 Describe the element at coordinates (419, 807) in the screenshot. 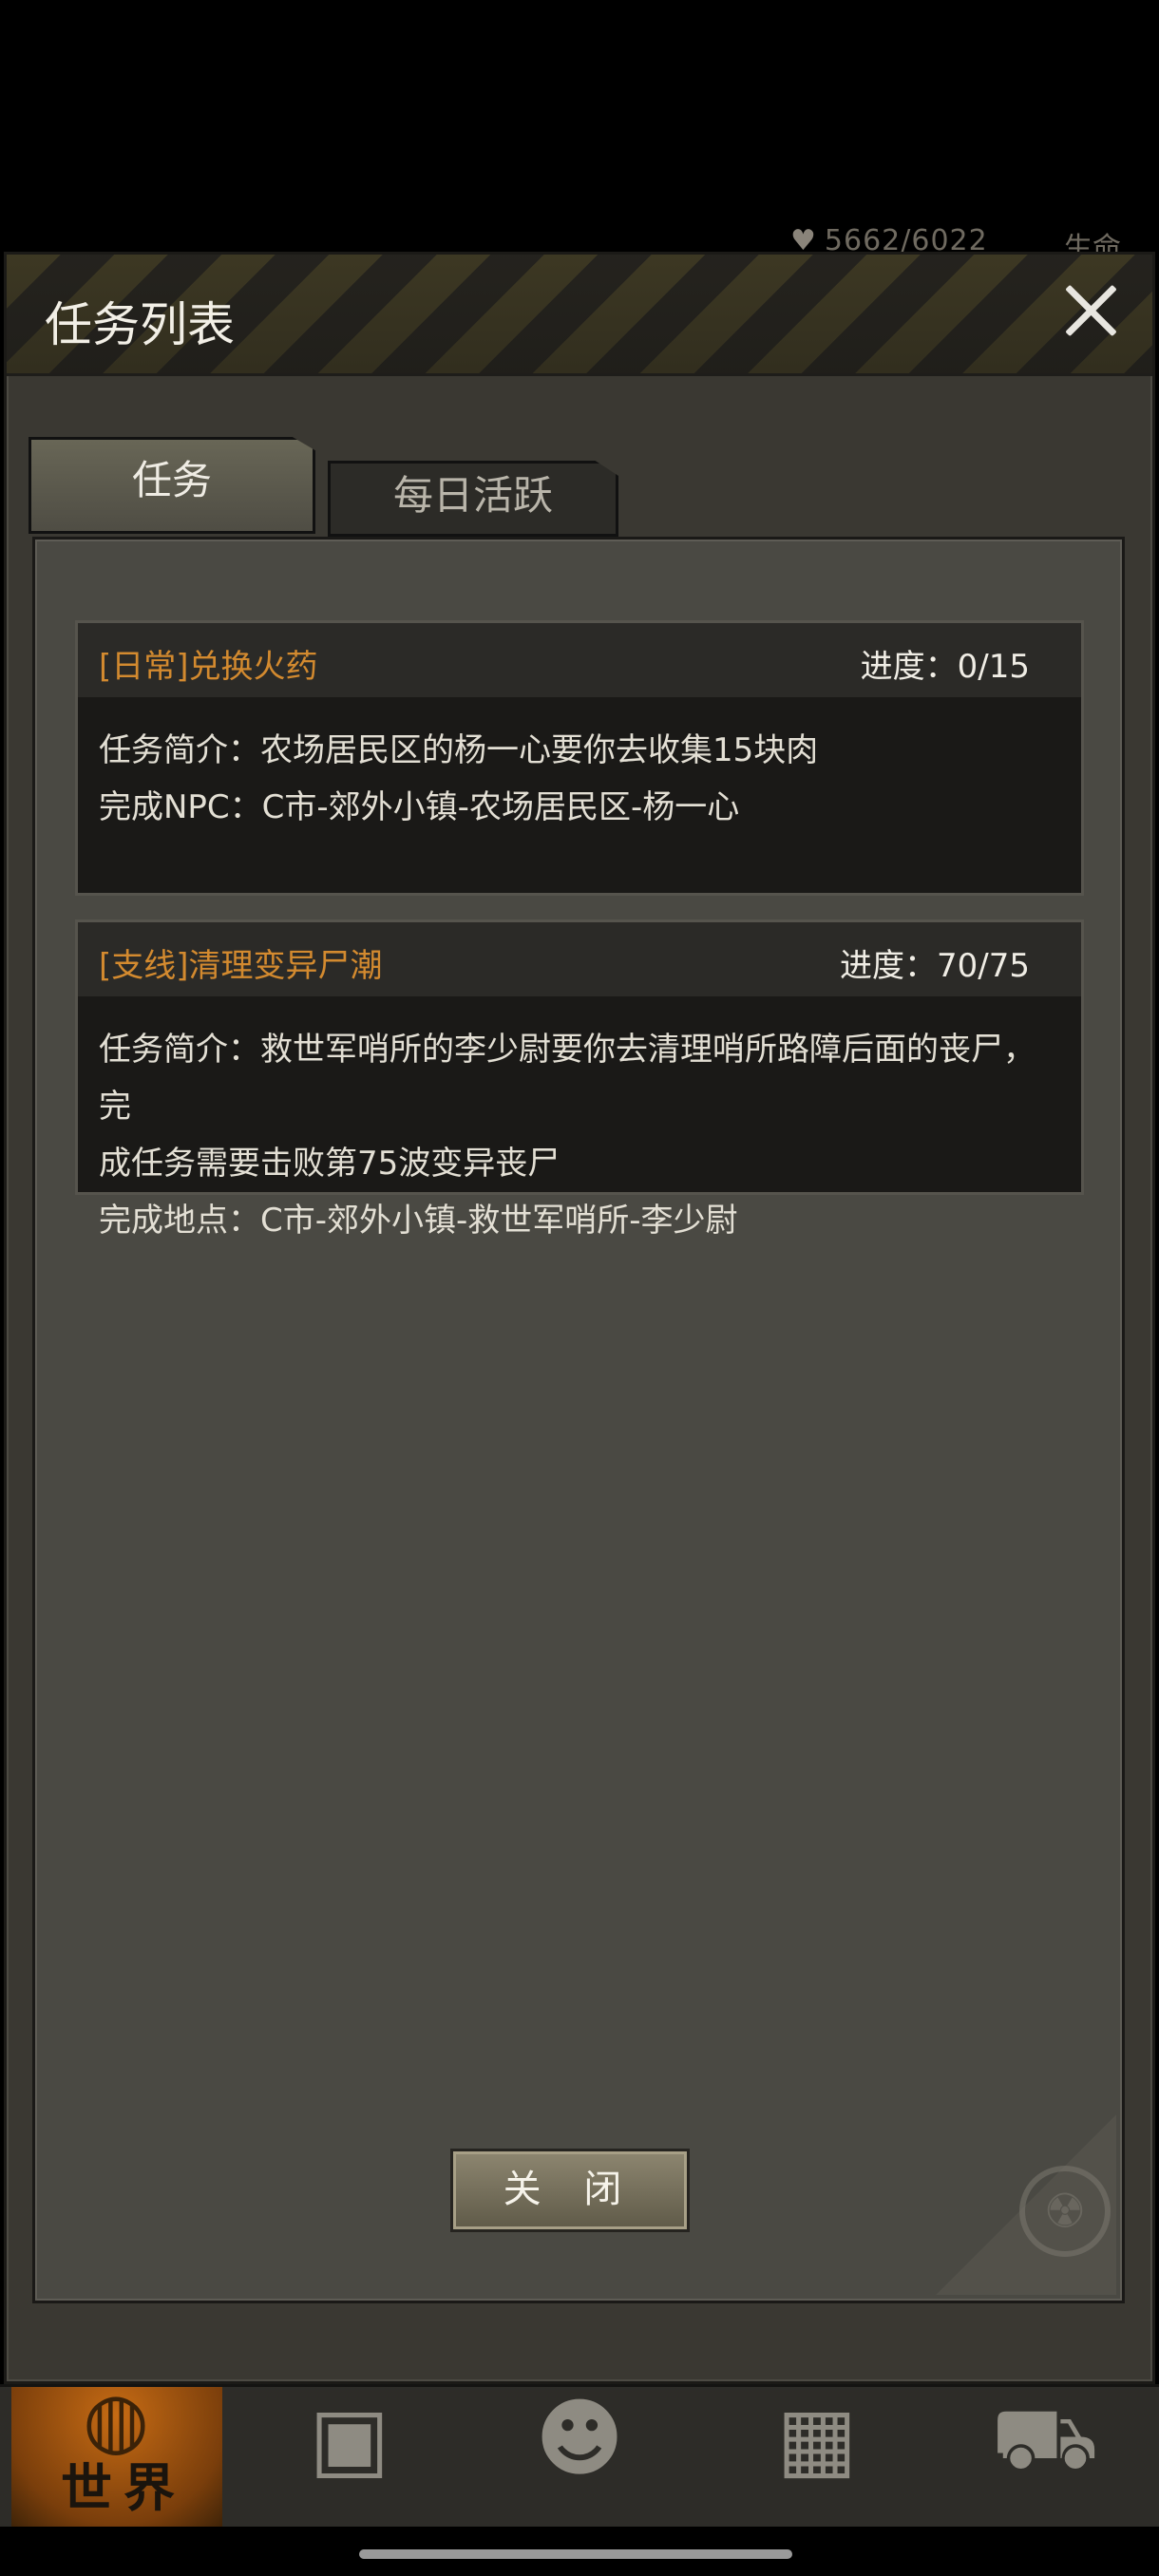

I see `quest-complete-npc: 完成NPC：C市-郊外小镇-农场居民区-杨一心` at that location.